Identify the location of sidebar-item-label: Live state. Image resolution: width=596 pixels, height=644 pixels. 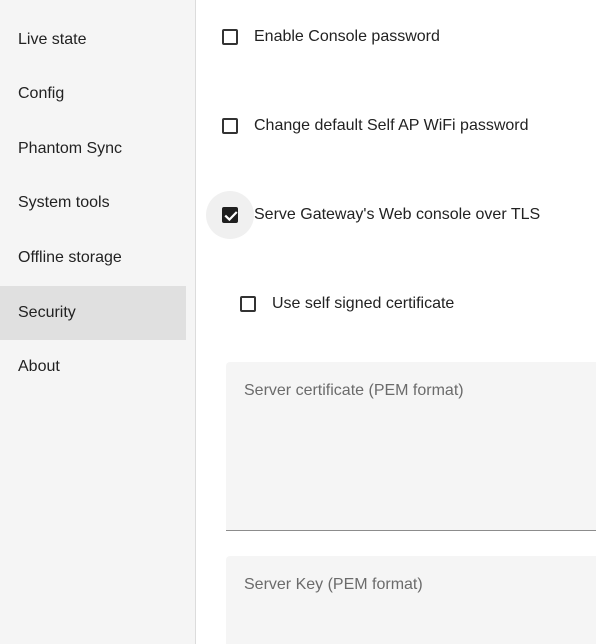
(52, 39).